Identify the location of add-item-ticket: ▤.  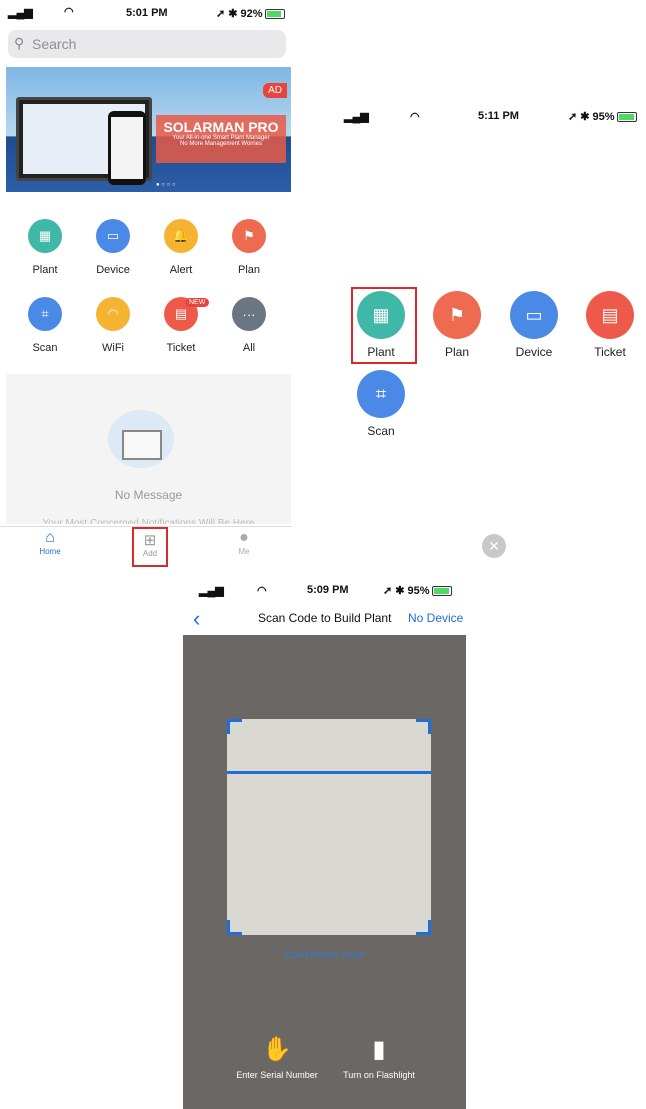
(610, 315).